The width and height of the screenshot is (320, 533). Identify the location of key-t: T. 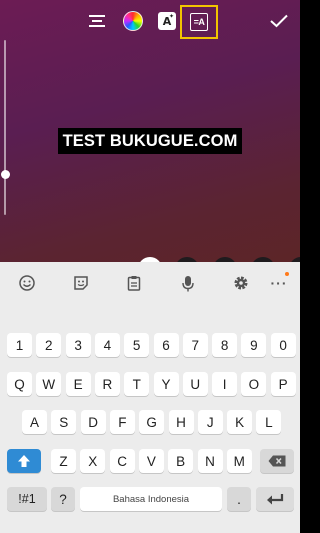
(137, 384).